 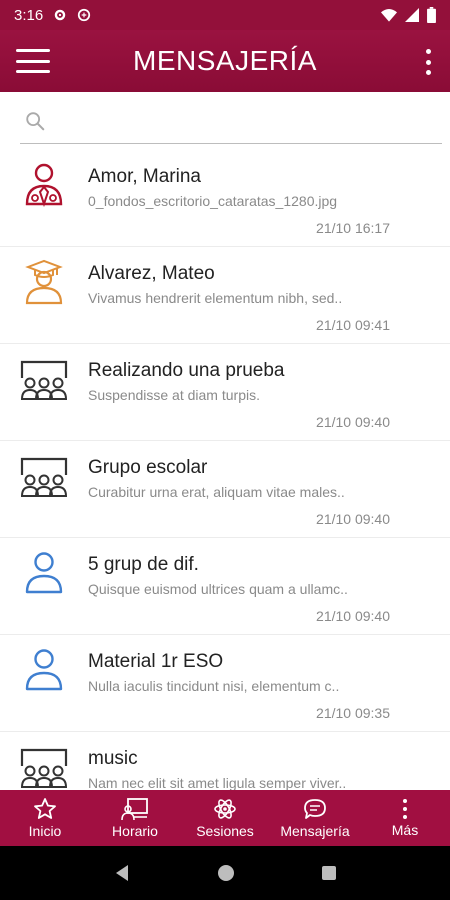 I want to click on back-icon, so click(x=122, y=873).